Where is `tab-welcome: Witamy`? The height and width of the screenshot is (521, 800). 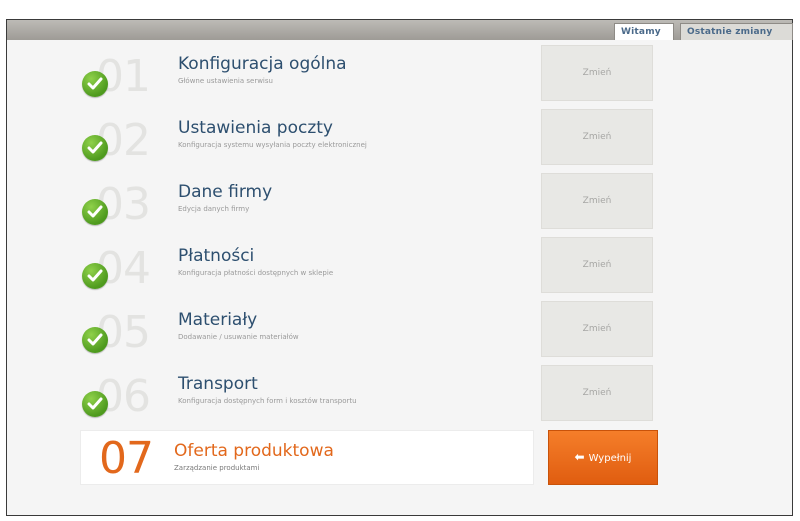
tab-welcome: Witamy is located at coordinates (644, 31).